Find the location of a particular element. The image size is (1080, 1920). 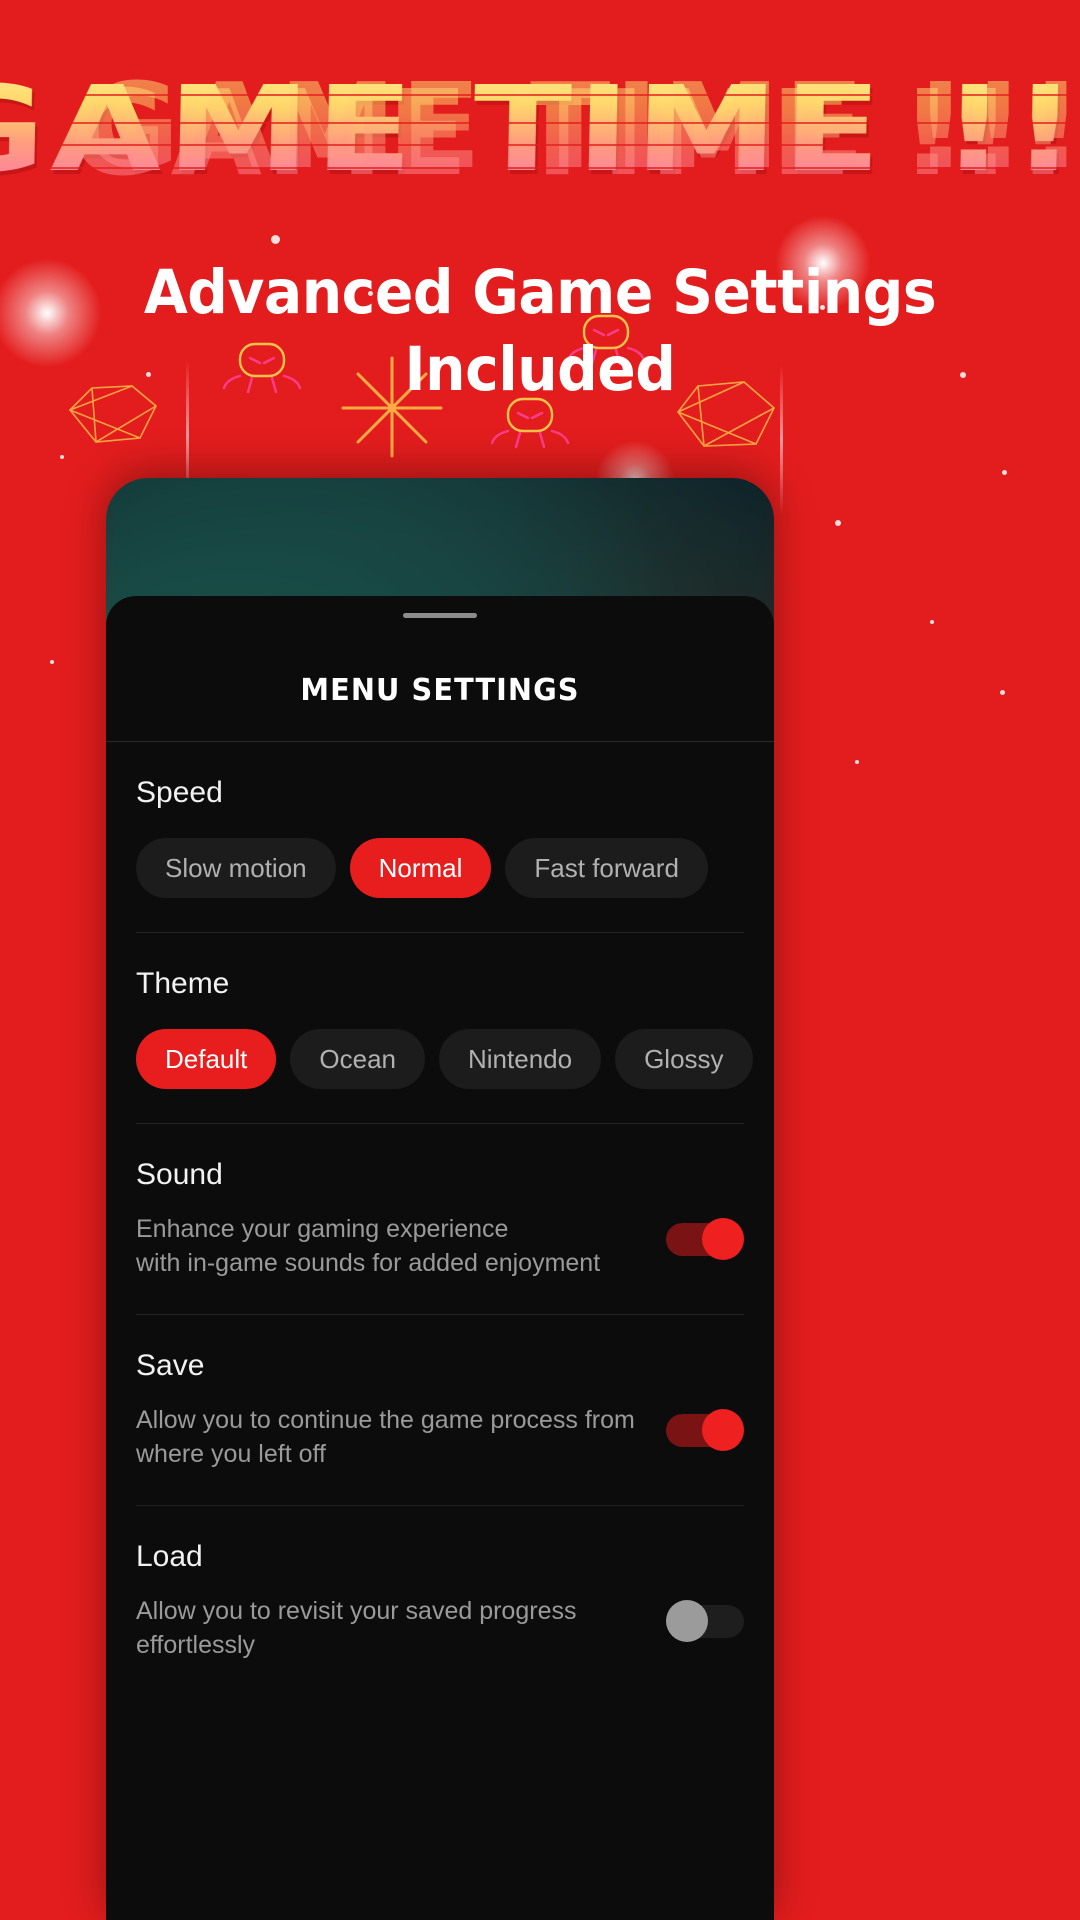

sound-toggle is located at coordinates (705, 1239).